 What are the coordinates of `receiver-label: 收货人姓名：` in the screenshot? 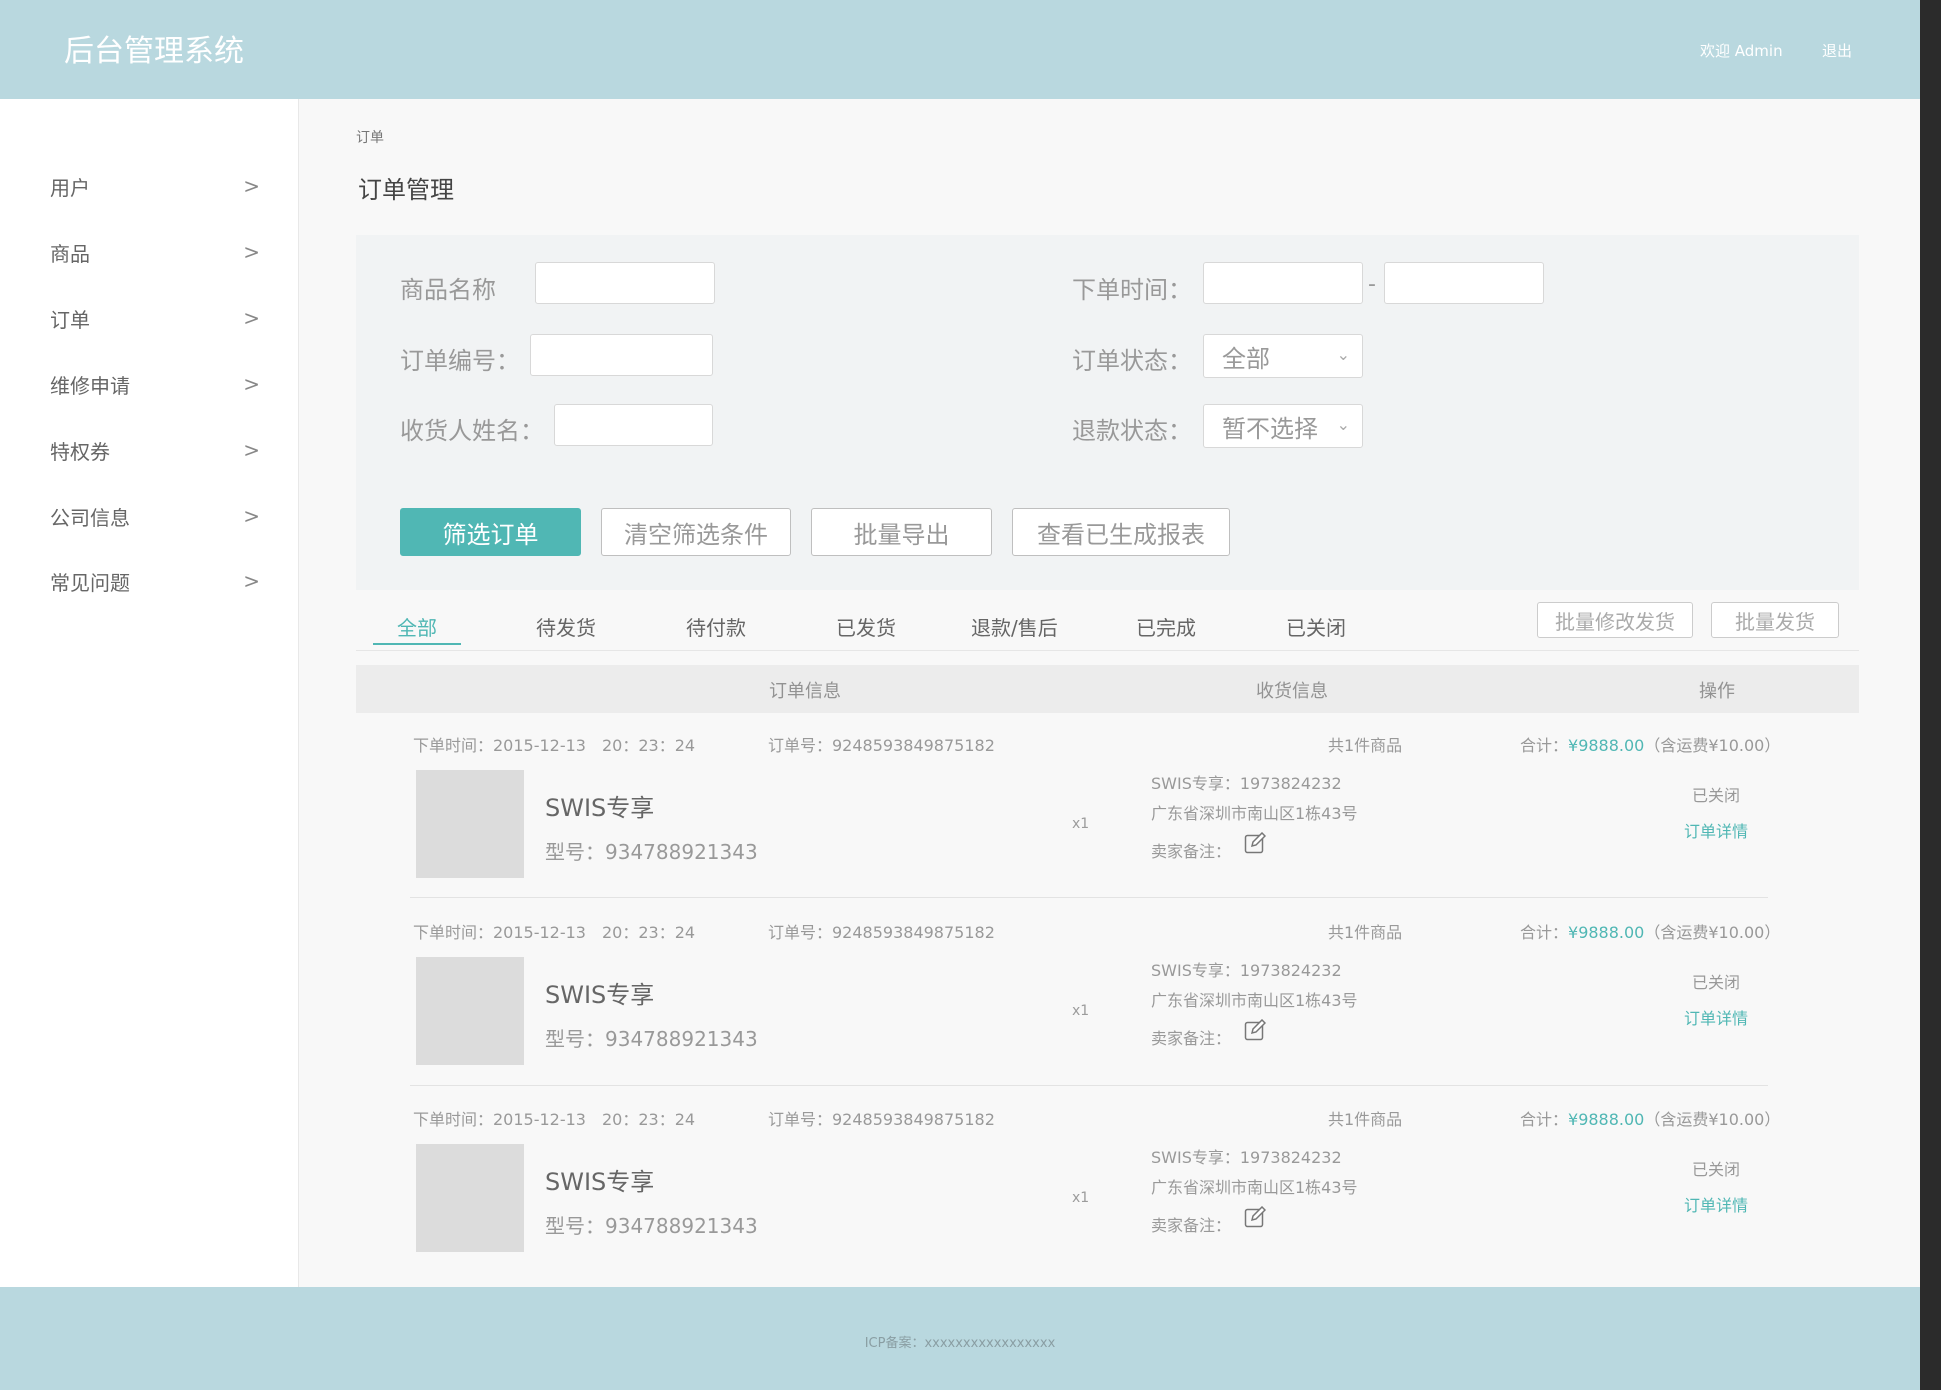 It's located at (472, 431).